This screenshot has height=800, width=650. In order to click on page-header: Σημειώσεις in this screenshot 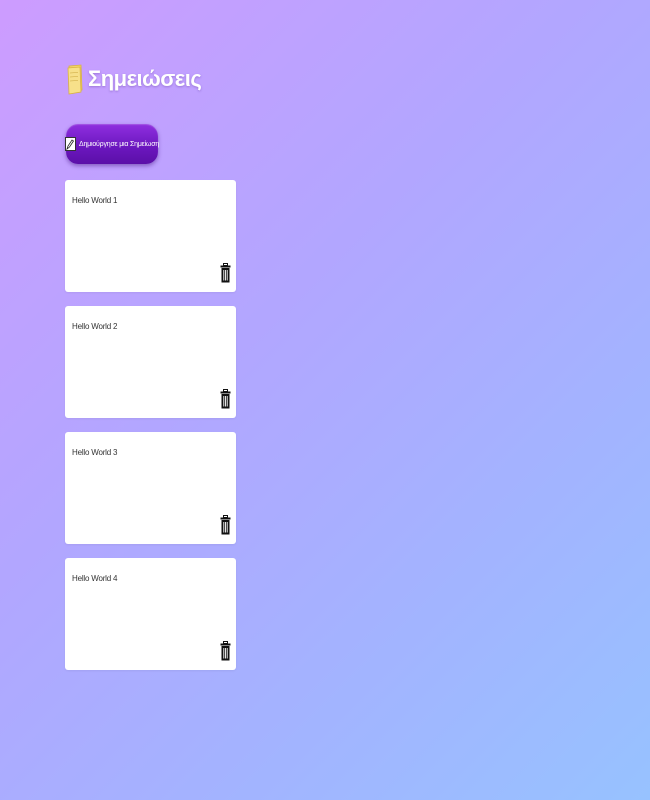, I will do `click(134, 79)`.